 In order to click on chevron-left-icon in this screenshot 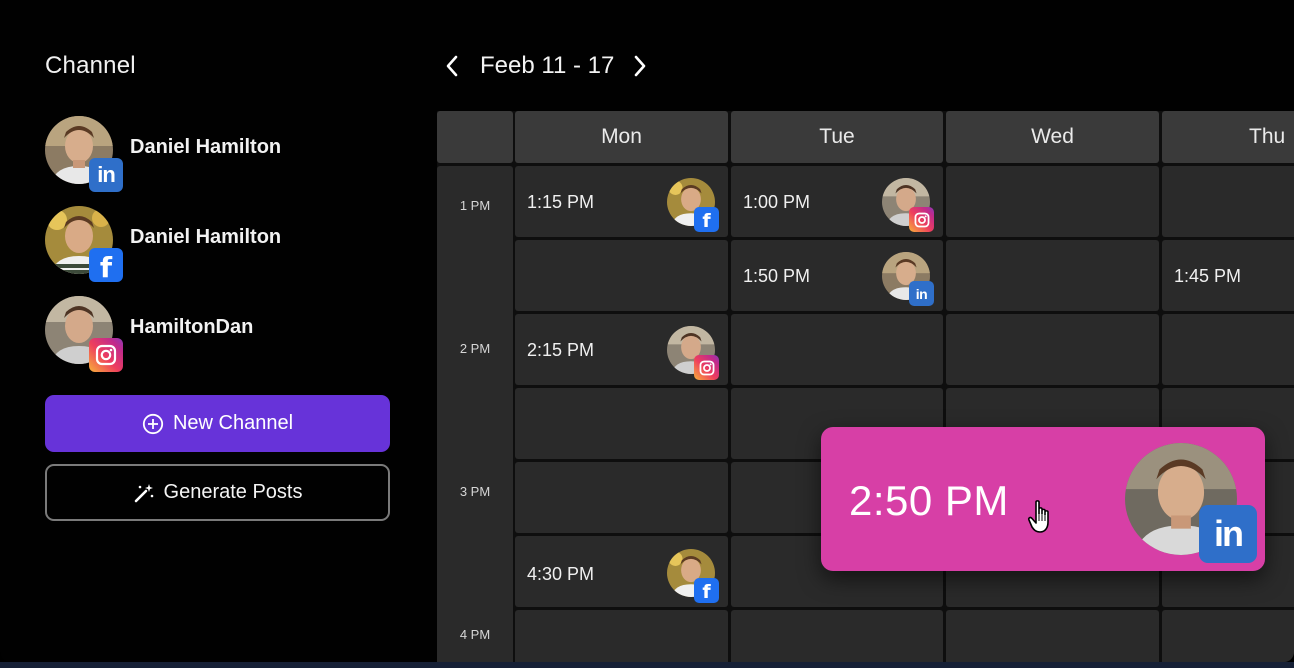, I will do `click(452, 66)`.